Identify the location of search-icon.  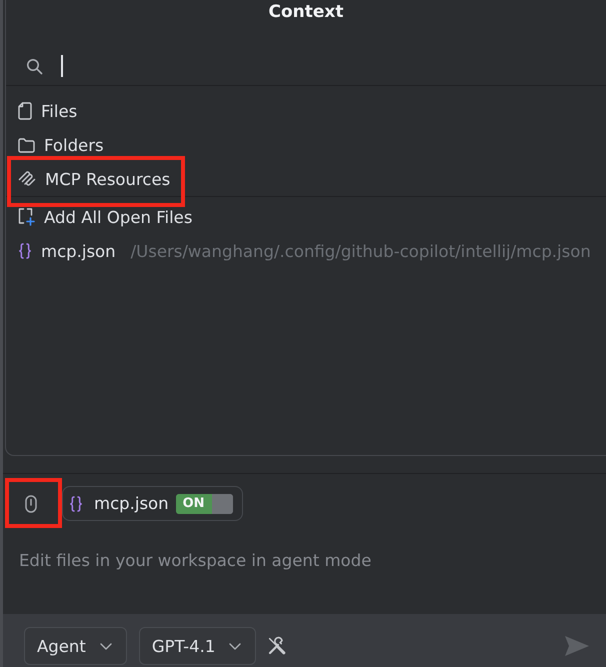
(34, 66).